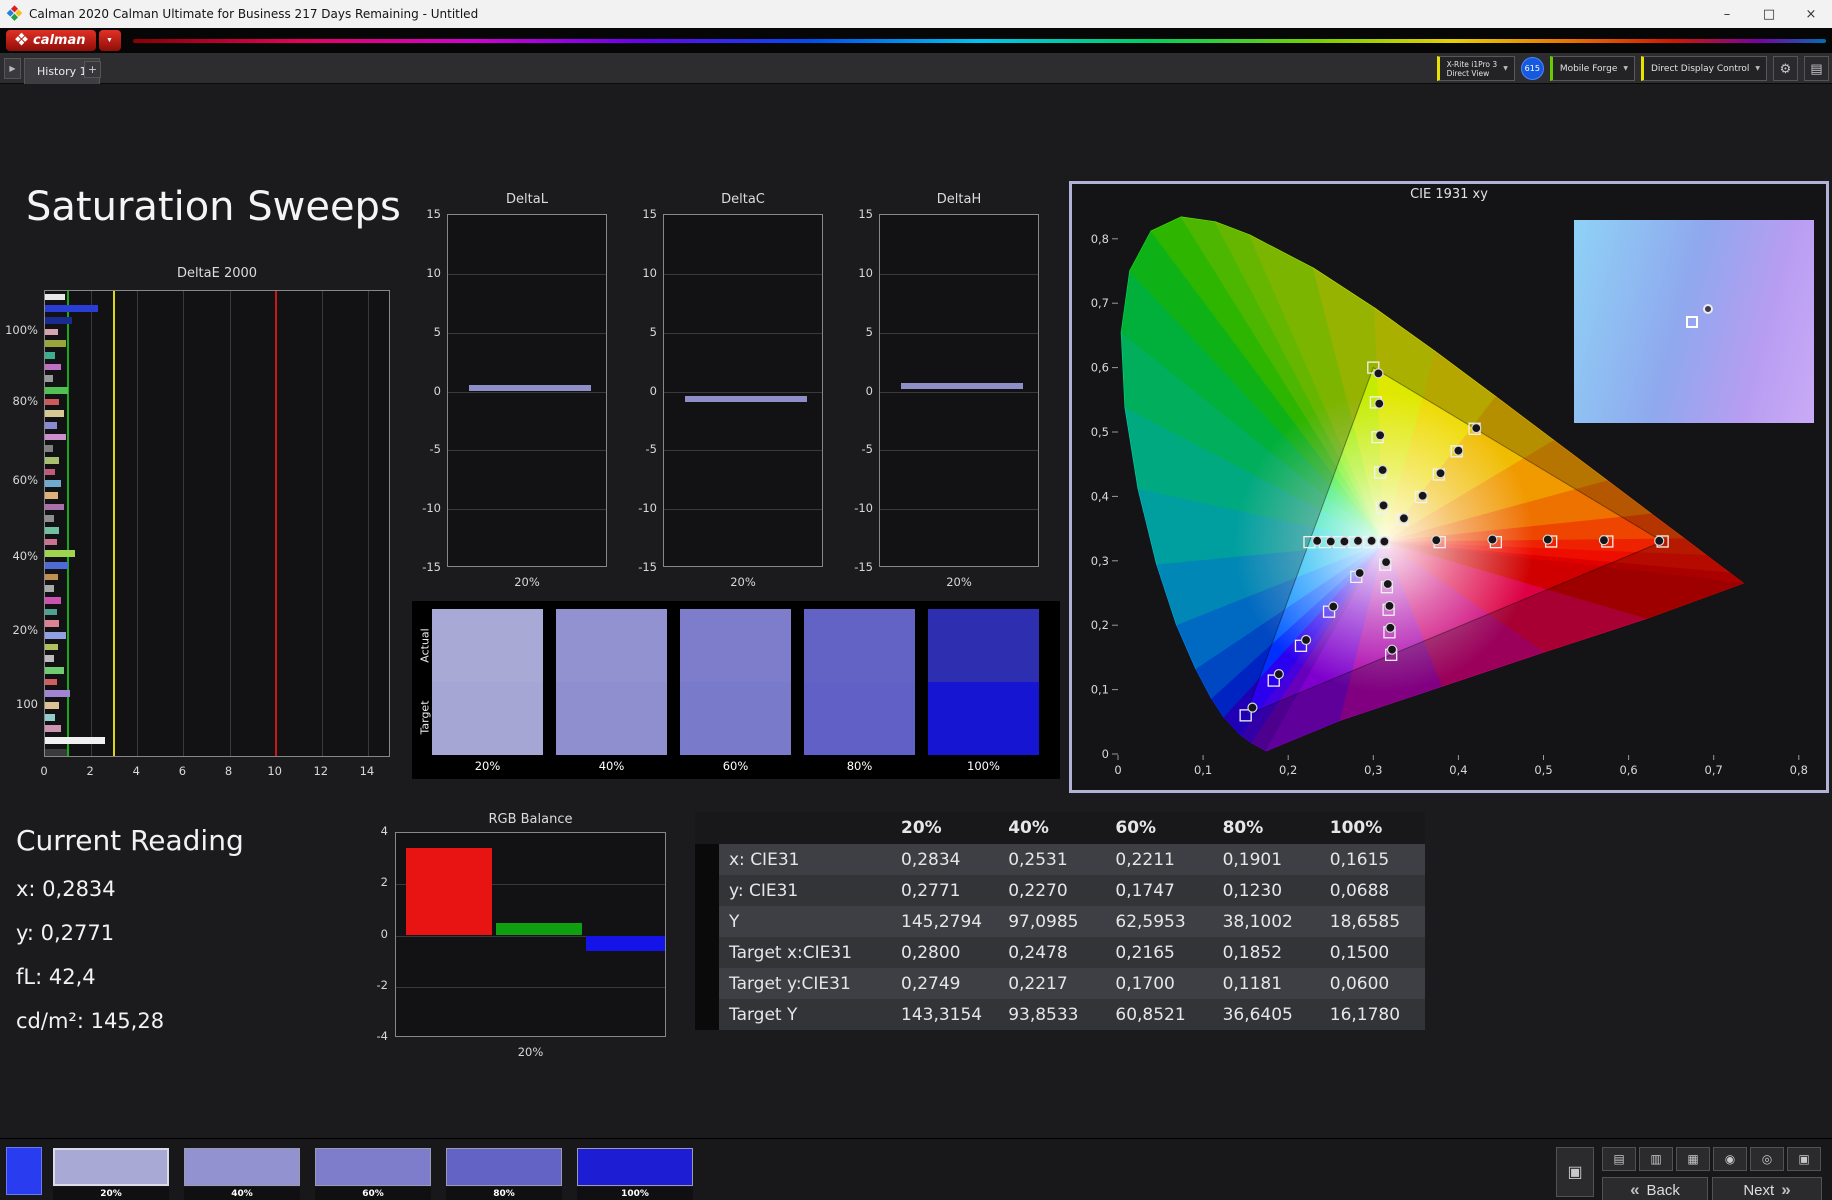 The width and height of the screenshot is (1832, 1200). I want to click on saturation-thumbnail-80%, so click(504, 1167).